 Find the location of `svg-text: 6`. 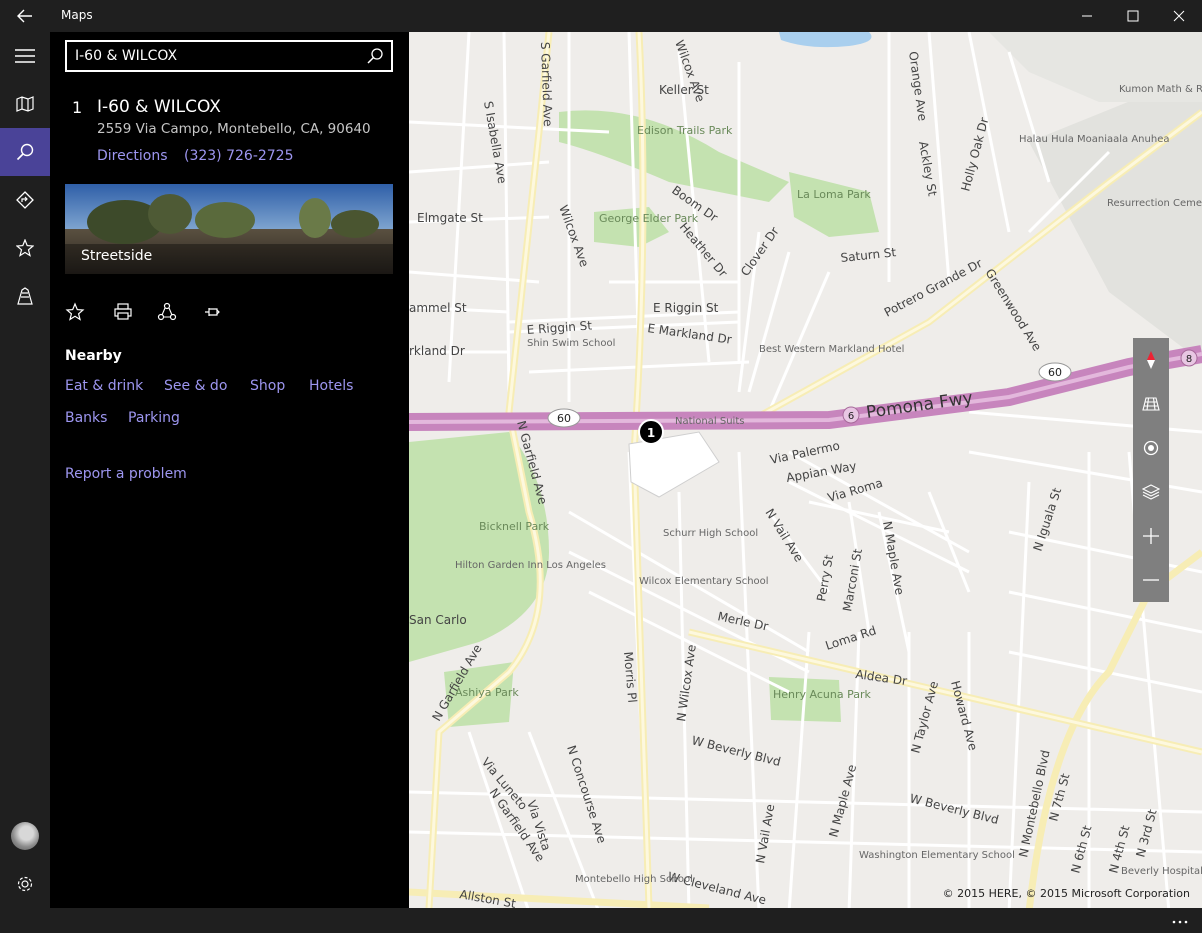

svg-text: 6 is located at coordinates (851, 416).